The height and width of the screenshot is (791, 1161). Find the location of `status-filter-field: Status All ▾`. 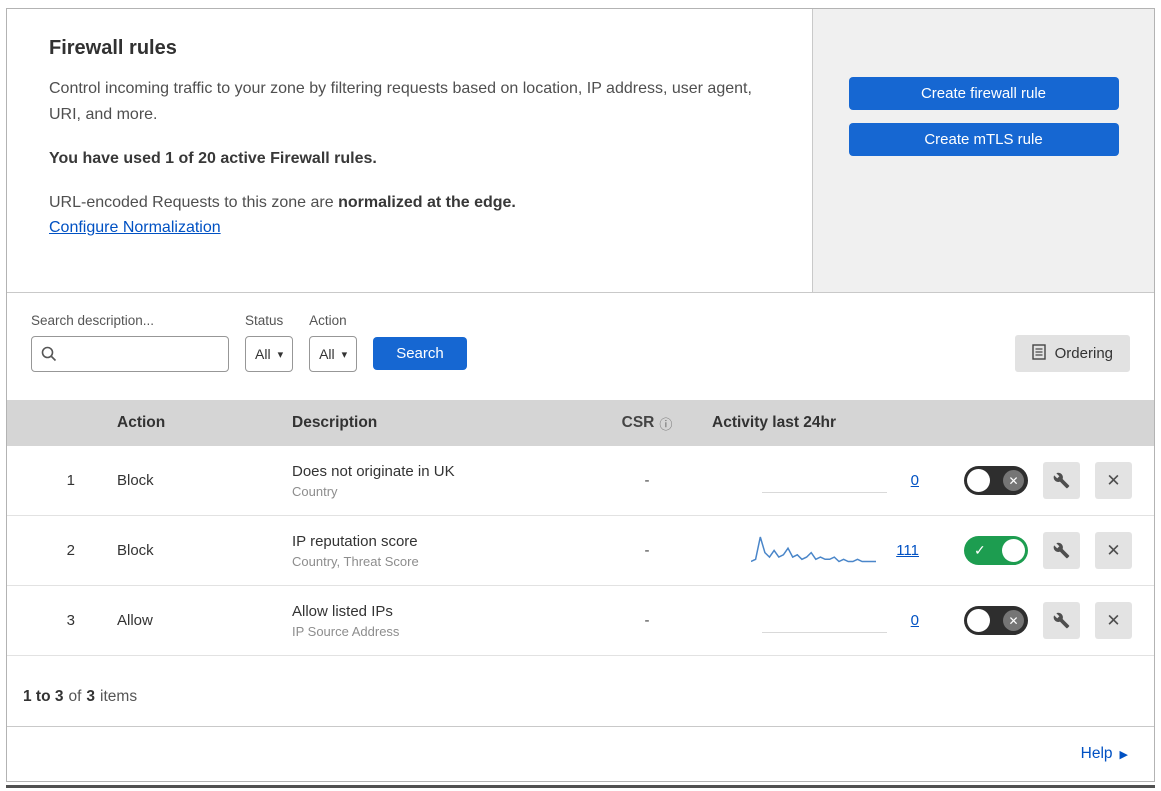

status-filter-field: Status All ▾ is located at coordinates (269, 342).